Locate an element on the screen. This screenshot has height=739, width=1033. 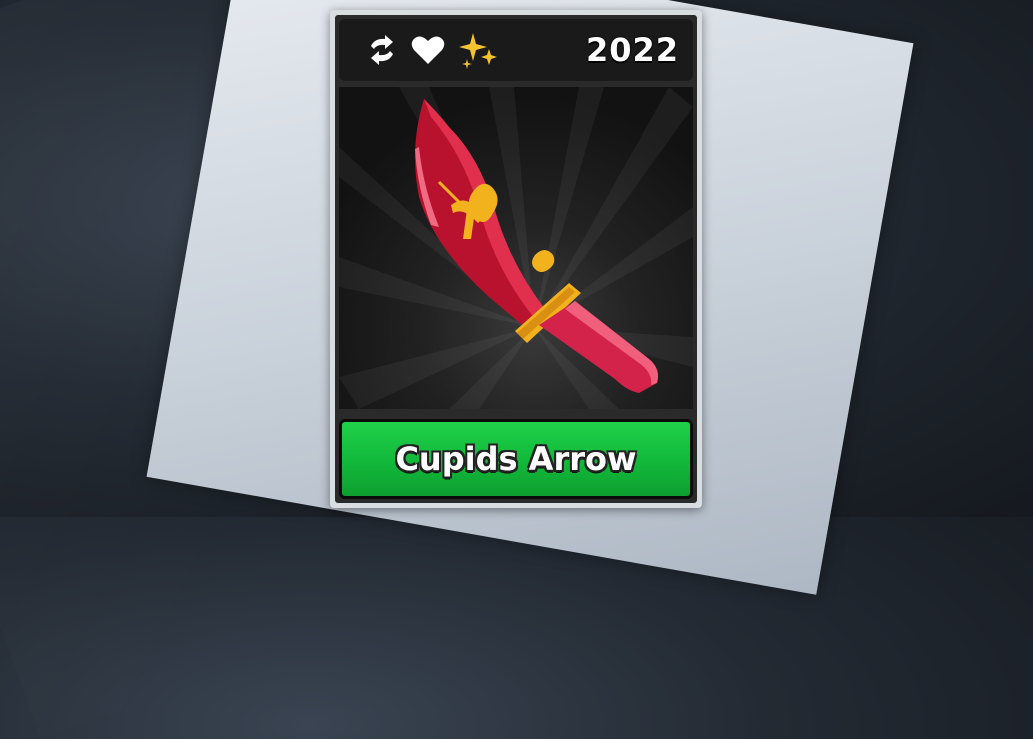
card-header: 2022 is located at coordinates (516, 50).